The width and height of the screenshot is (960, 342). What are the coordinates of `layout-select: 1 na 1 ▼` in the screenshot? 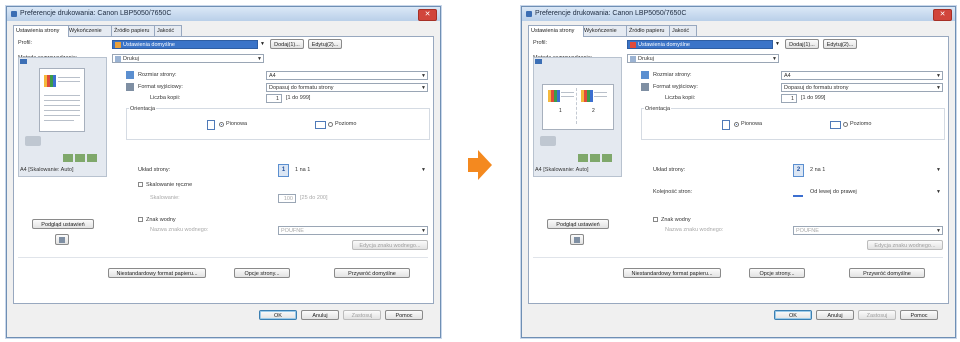 It's located at (360, 169).